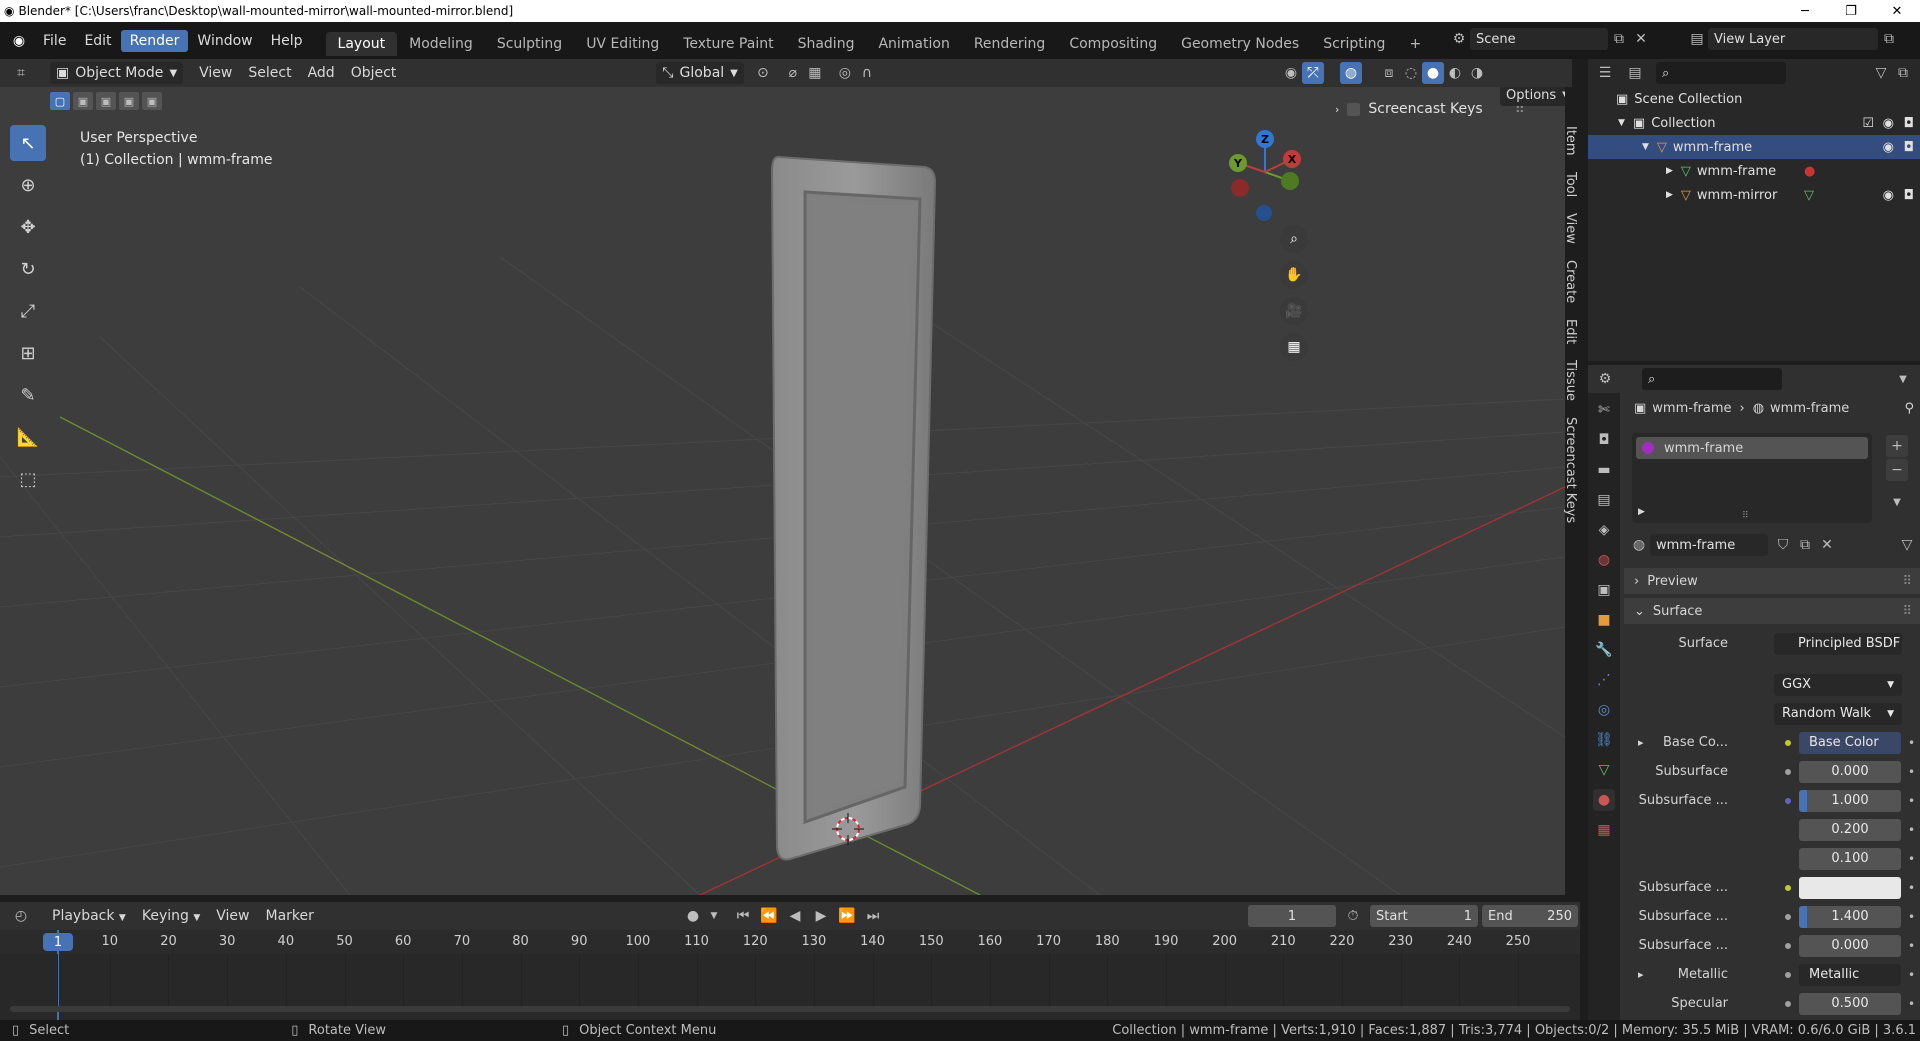 The image size is (1920, 1041). What do you see at coordinates (287, 41) in the screenshot?
I see `menu-help: Help` at bounding box center [287, 41].